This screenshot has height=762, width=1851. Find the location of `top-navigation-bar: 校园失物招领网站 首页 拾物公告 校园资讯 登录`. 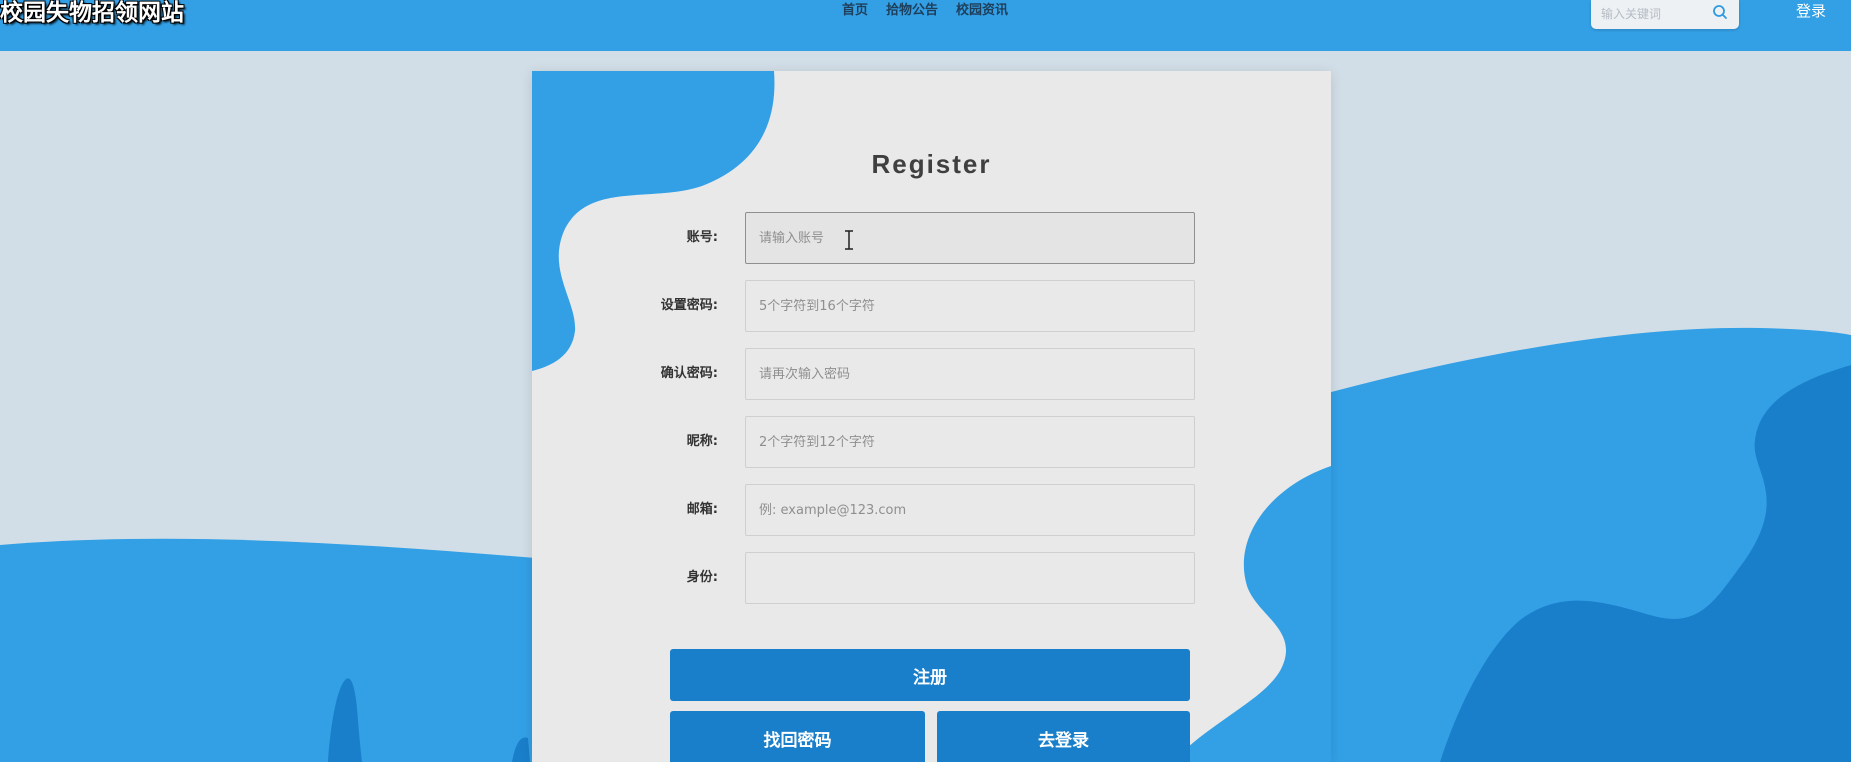

top-navigation-bar: 校园失物招领网站 首页 拾物公告 校园资讯 登录 is located at coordinates (925, 25).